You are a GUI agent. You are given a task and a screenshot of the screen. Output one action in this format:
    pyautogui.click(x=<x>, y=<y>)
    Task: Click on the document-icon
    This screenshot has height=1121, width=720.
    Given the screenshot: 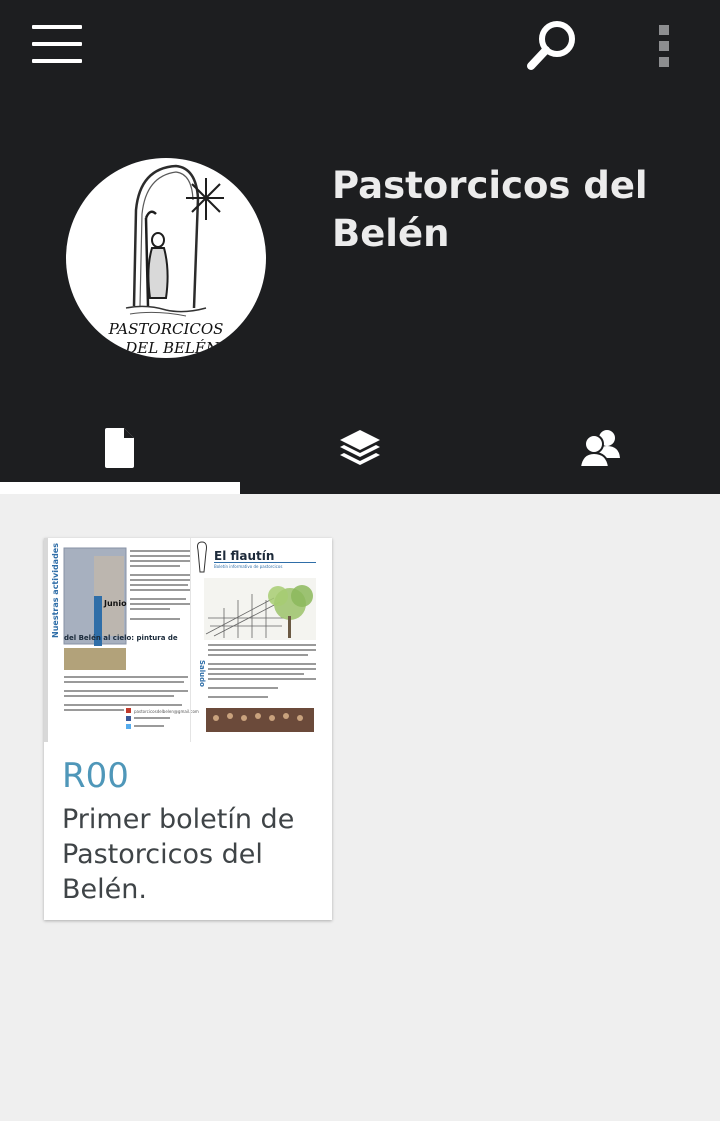 What is the action you would take?
    pyautogui.click(x=119, y=448)
    